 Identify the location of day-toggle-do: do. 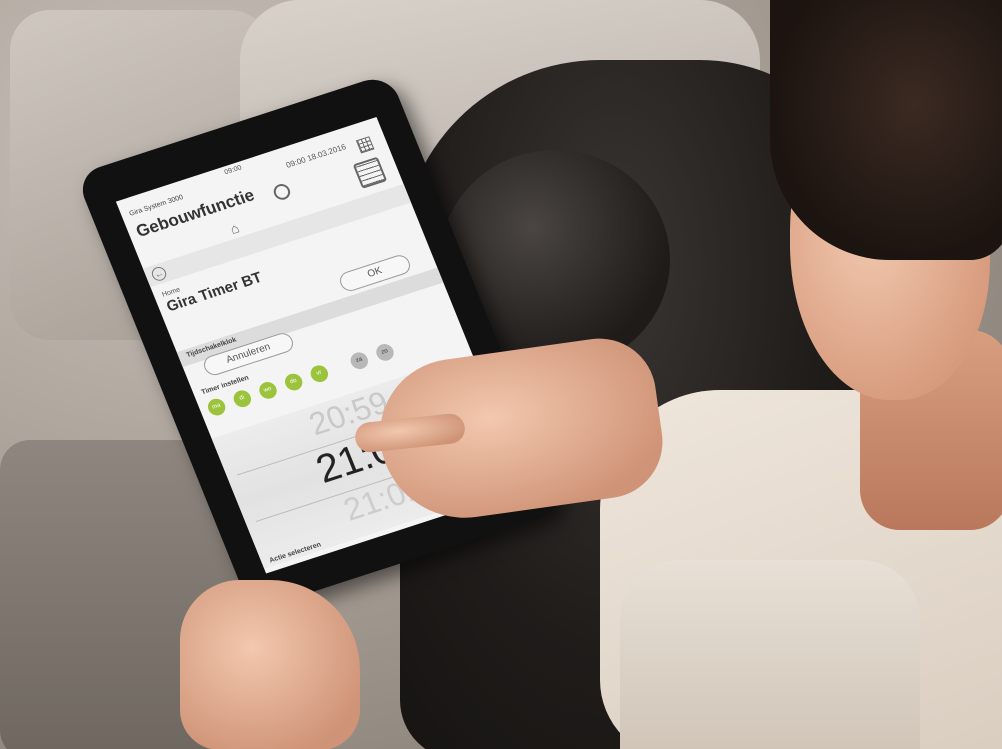
(293, 382).